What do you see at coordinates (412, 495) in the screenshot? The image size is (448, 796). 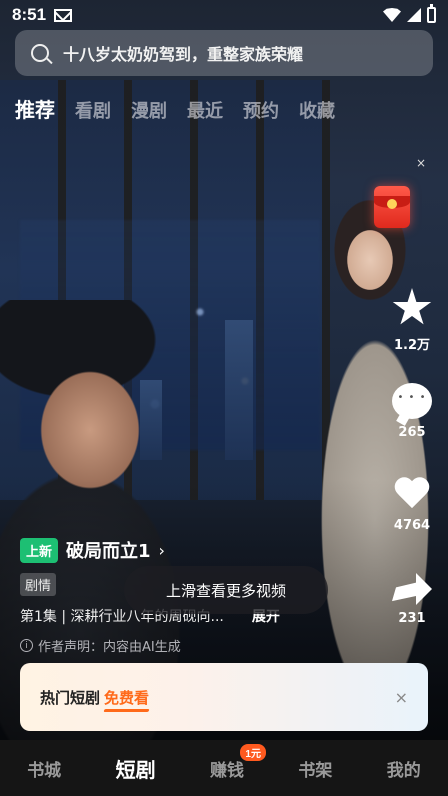 I see `heart-icon` at bounding box center [412, 495].